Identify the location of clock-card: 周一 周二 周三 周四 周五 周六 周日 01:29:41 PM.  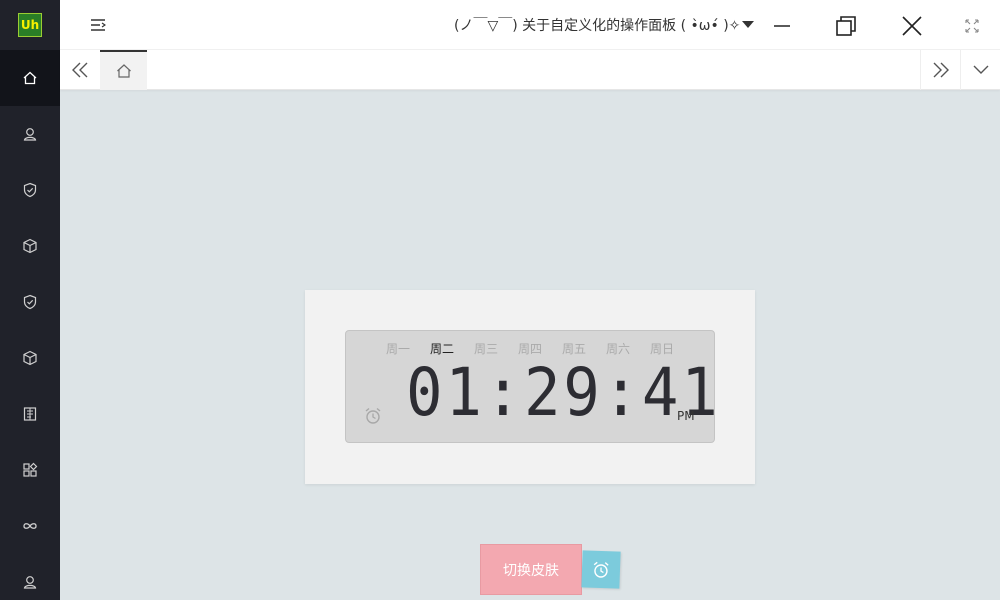
(530, 387).